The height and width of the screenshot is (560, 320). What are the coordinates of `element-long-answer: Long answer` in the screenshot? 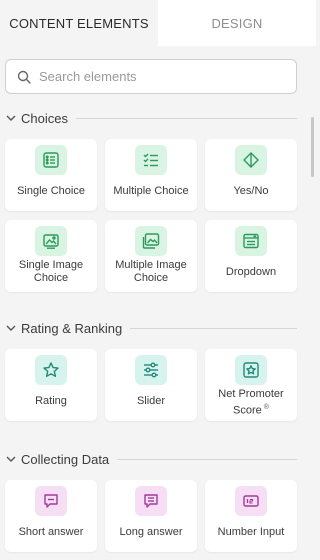 It's located at (151, 516).